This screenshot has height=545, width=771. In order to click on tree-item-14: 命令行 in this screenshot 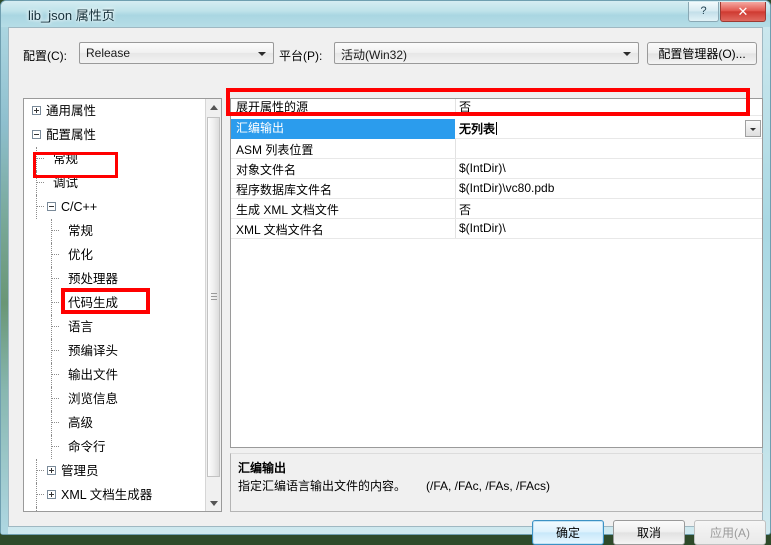, I will do `click(115, 447)`.